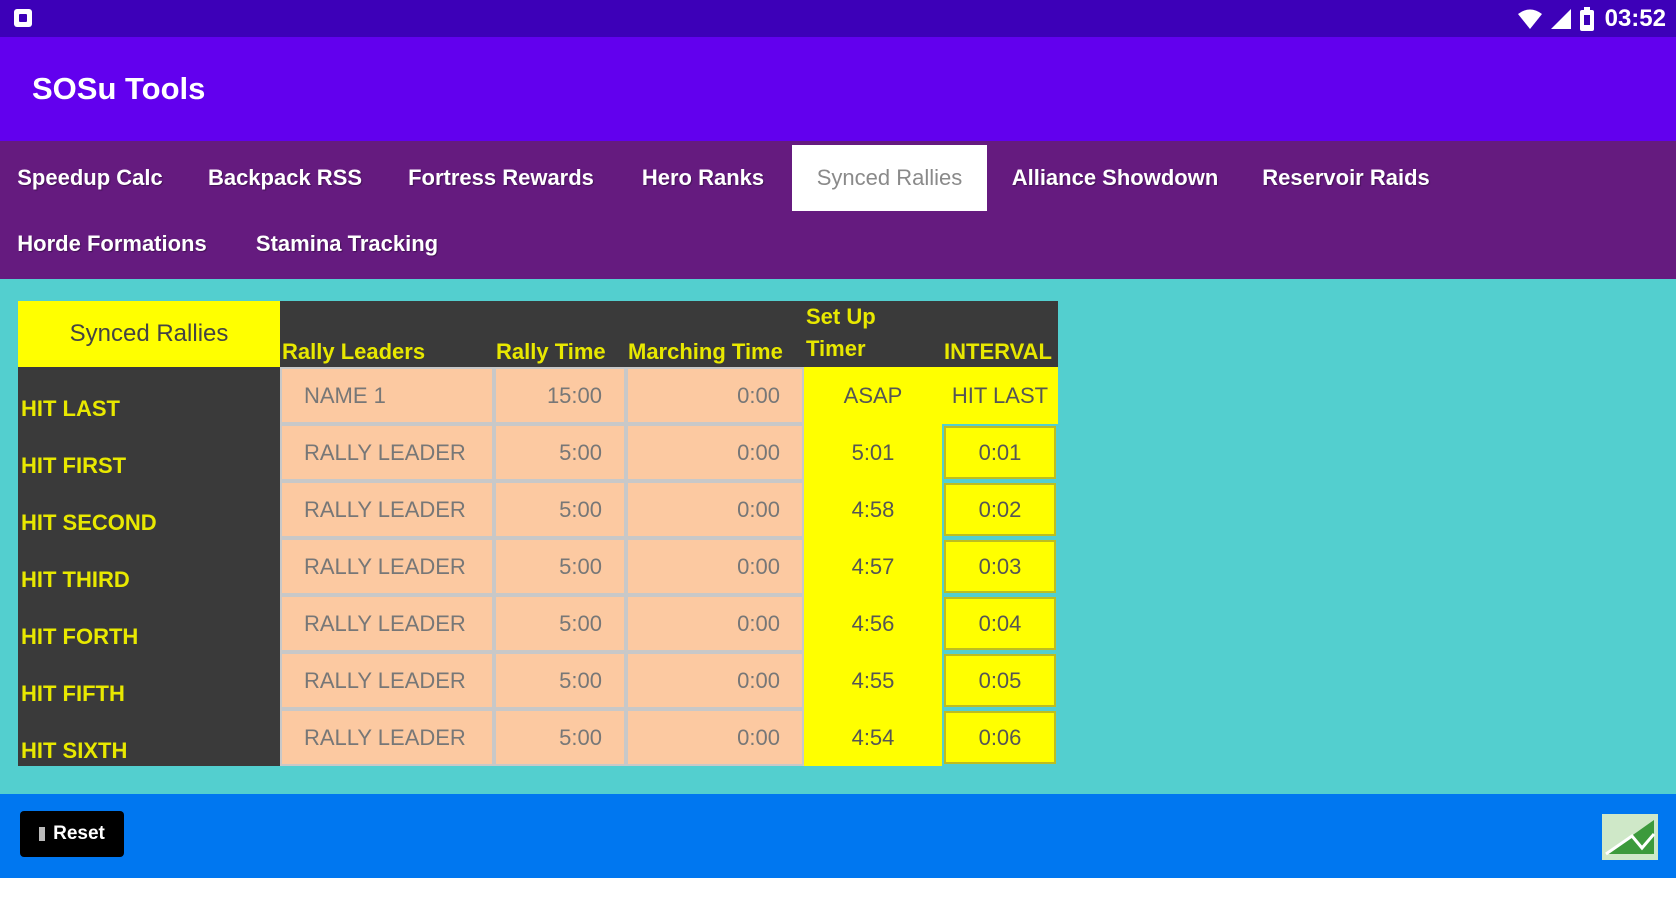 The height and width of the screenshot is (900, 1676). What do you see at coordinates (1115, 178) in the screenshot?
I see `tab-alliance-showdown: Alliance Showdown` at bounding box center [1115, 178].